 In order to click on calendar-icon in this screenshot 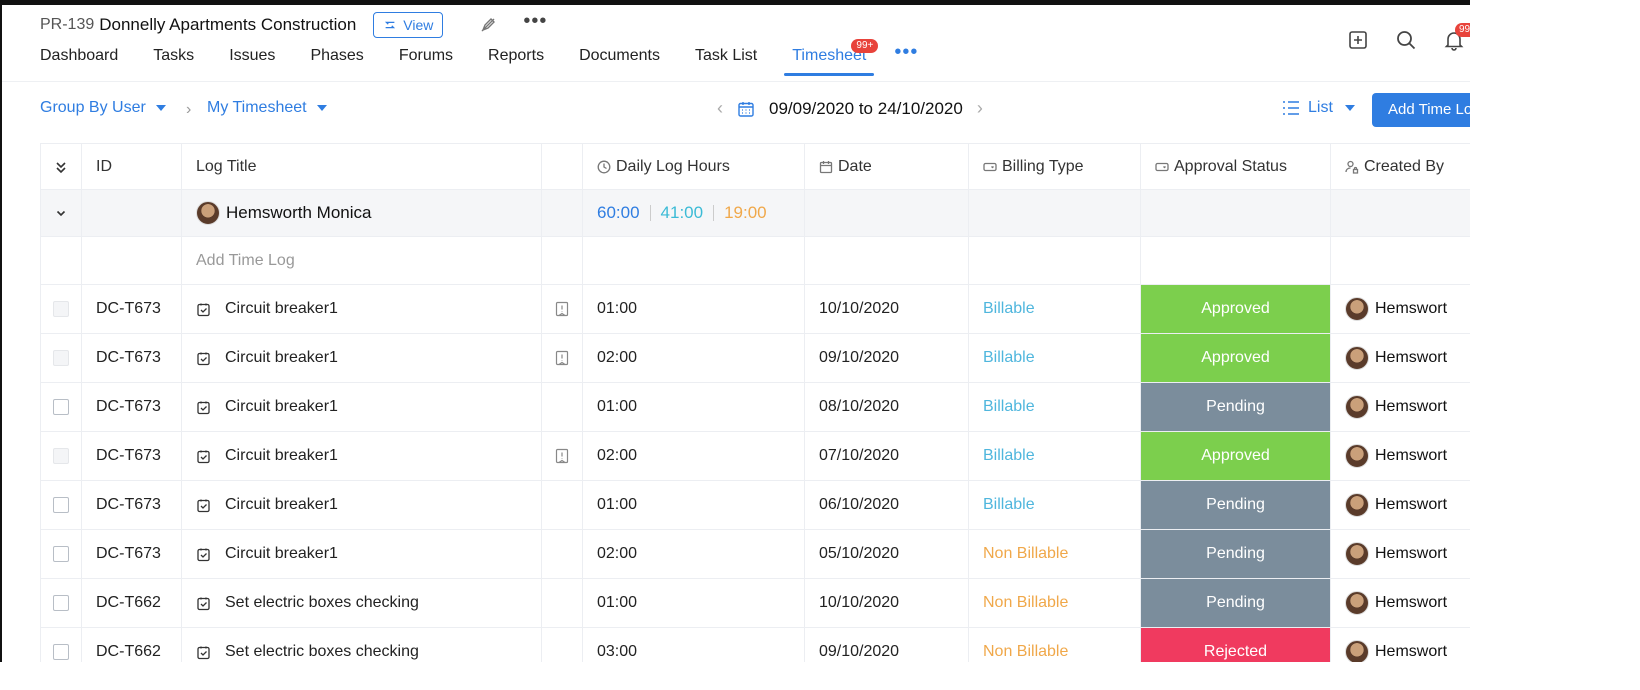, I will do `click(746, 109)`.